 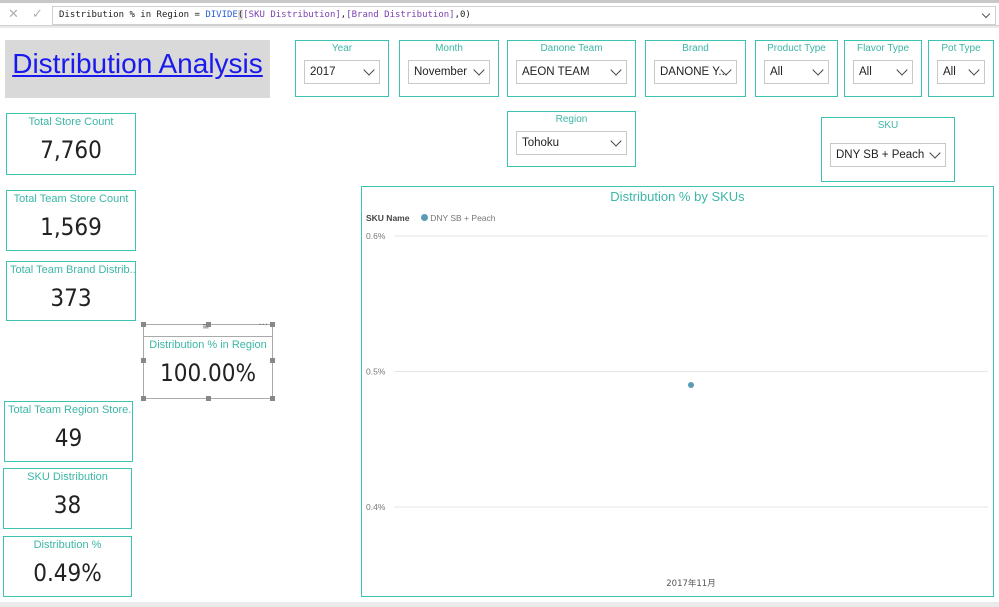 I want to click on more-options-icon: ···, so click(x=263, y=325).